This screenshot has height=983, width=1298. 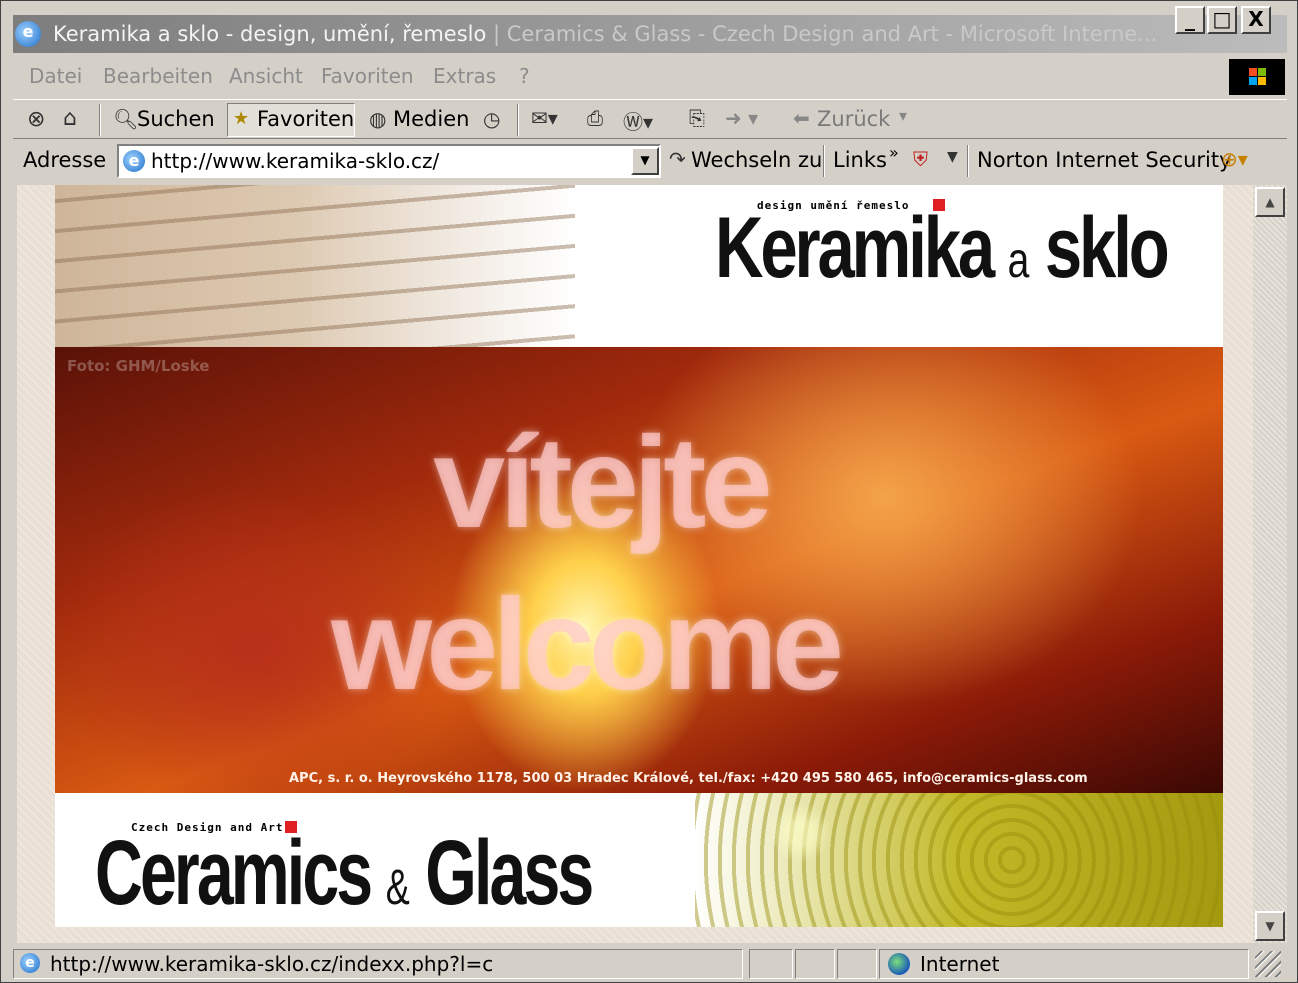 What do you see at coordinates (1256, 20) in the screenshot?
I see `close-button: X` at bounding box center [1256, 20].